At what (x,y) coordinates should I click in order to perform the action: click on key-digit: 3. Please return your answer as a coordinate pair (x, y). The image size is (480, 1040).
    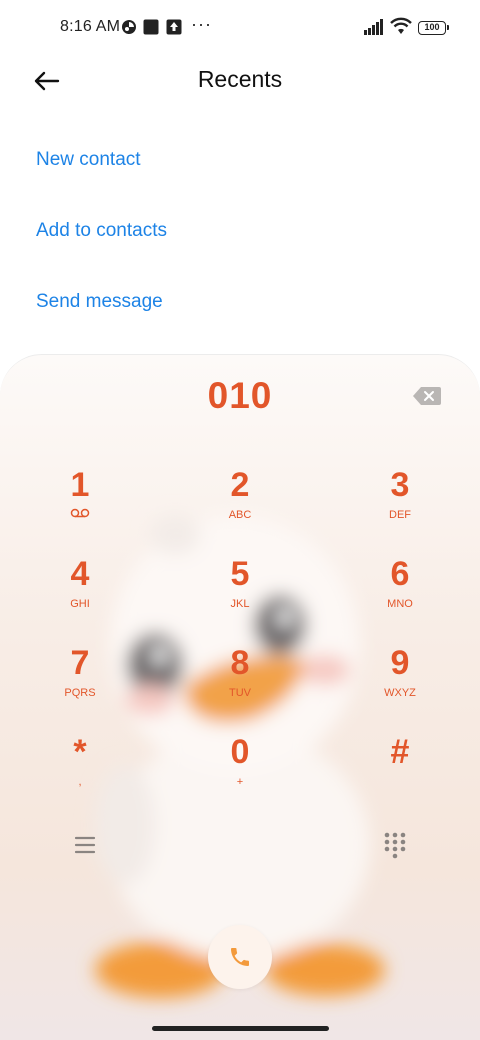
    Looking at the image, I should click on (400, 485).